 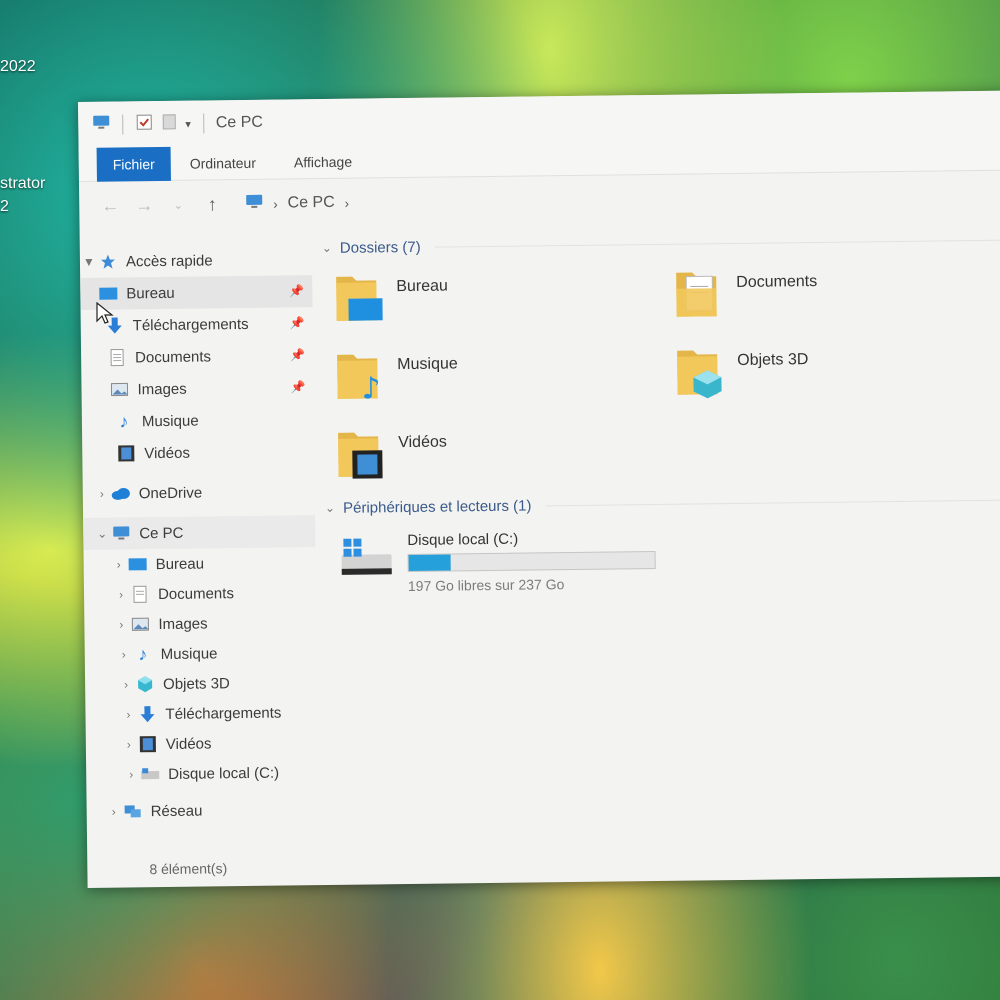 I want to click on sidebar-item-label: Documents, so click(x=173, y=356).